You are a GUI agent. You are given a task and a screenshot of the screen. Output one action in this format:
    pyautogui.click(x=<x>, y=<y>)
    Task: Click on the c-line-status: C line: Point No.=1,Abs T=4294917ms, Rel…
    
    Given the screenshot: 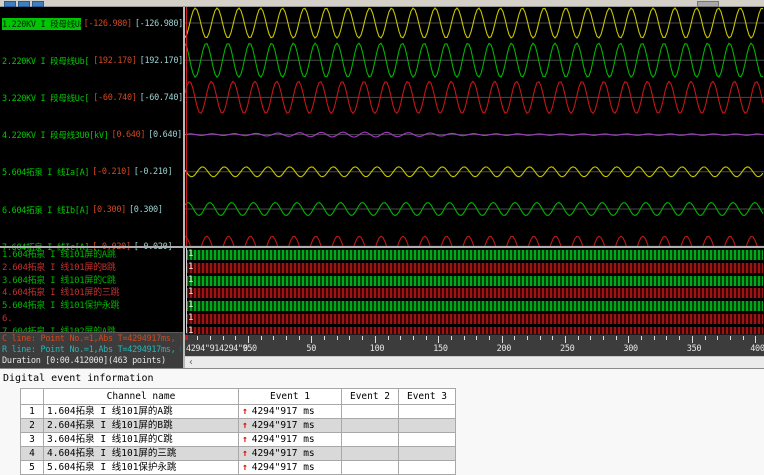 What is the action you would take?
    pyautogui.click(x=91, y=339)
    